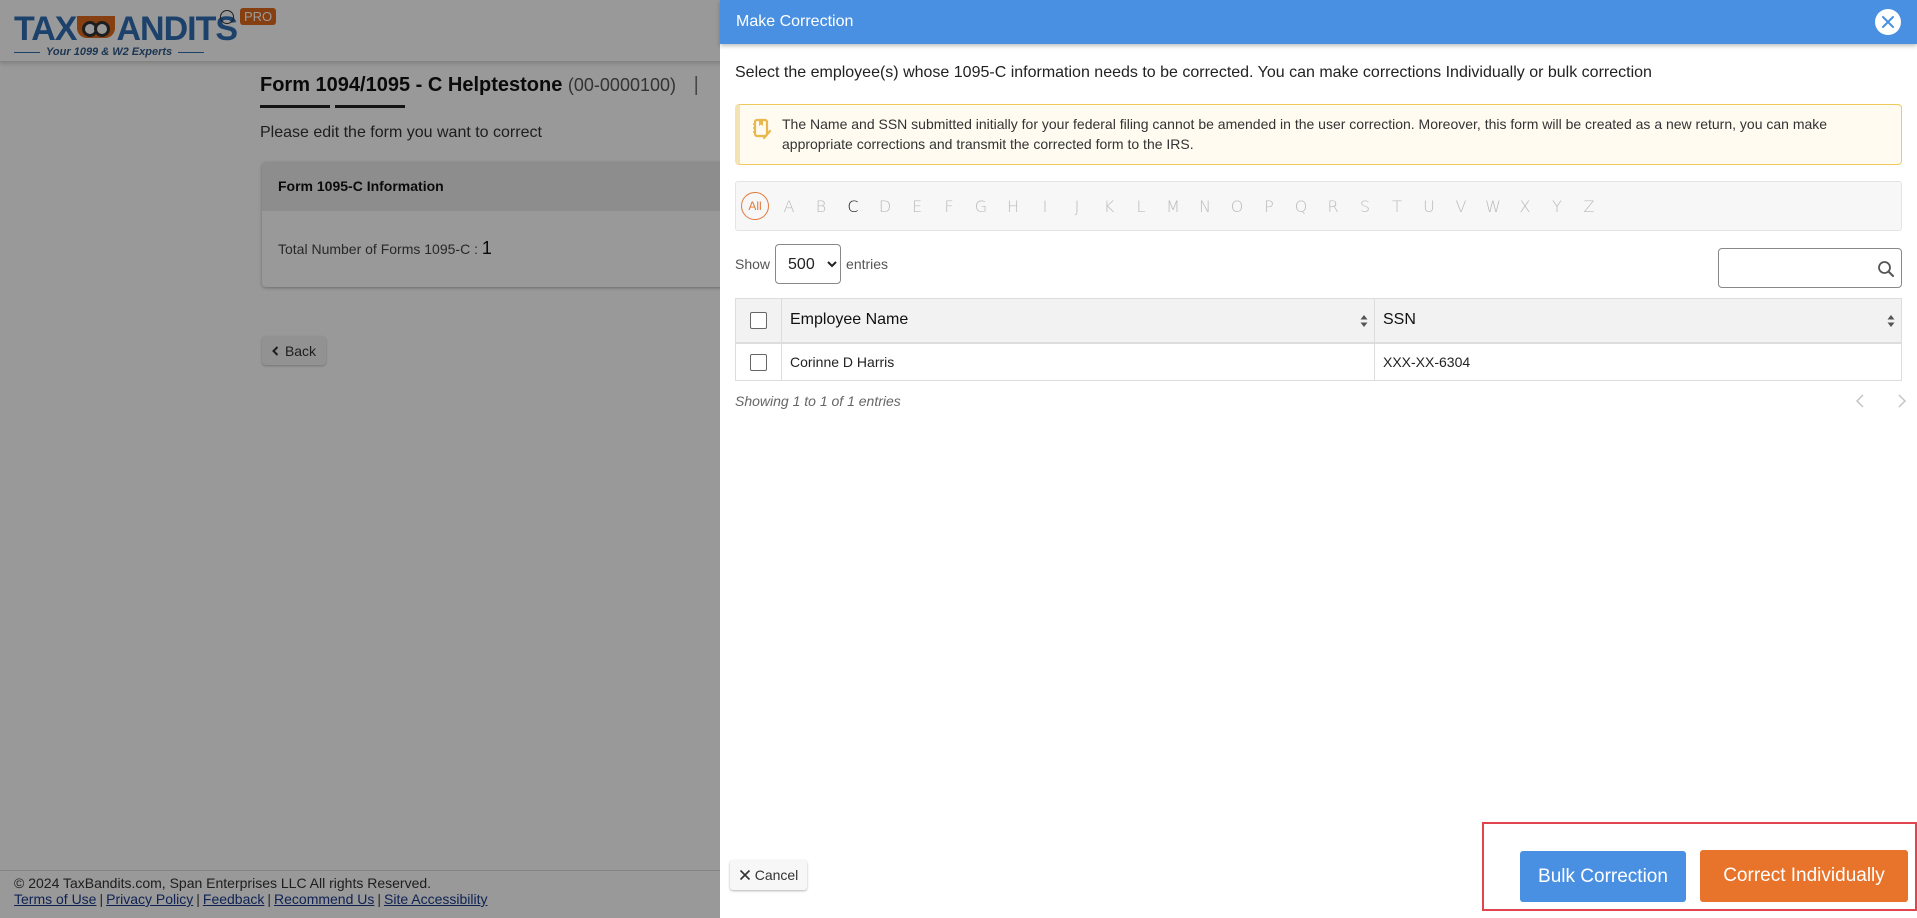 The height and width of the screenshot is (918, 1917). I want to click on bulk-correction-button: Bulk Correction, so click(1603, 876).